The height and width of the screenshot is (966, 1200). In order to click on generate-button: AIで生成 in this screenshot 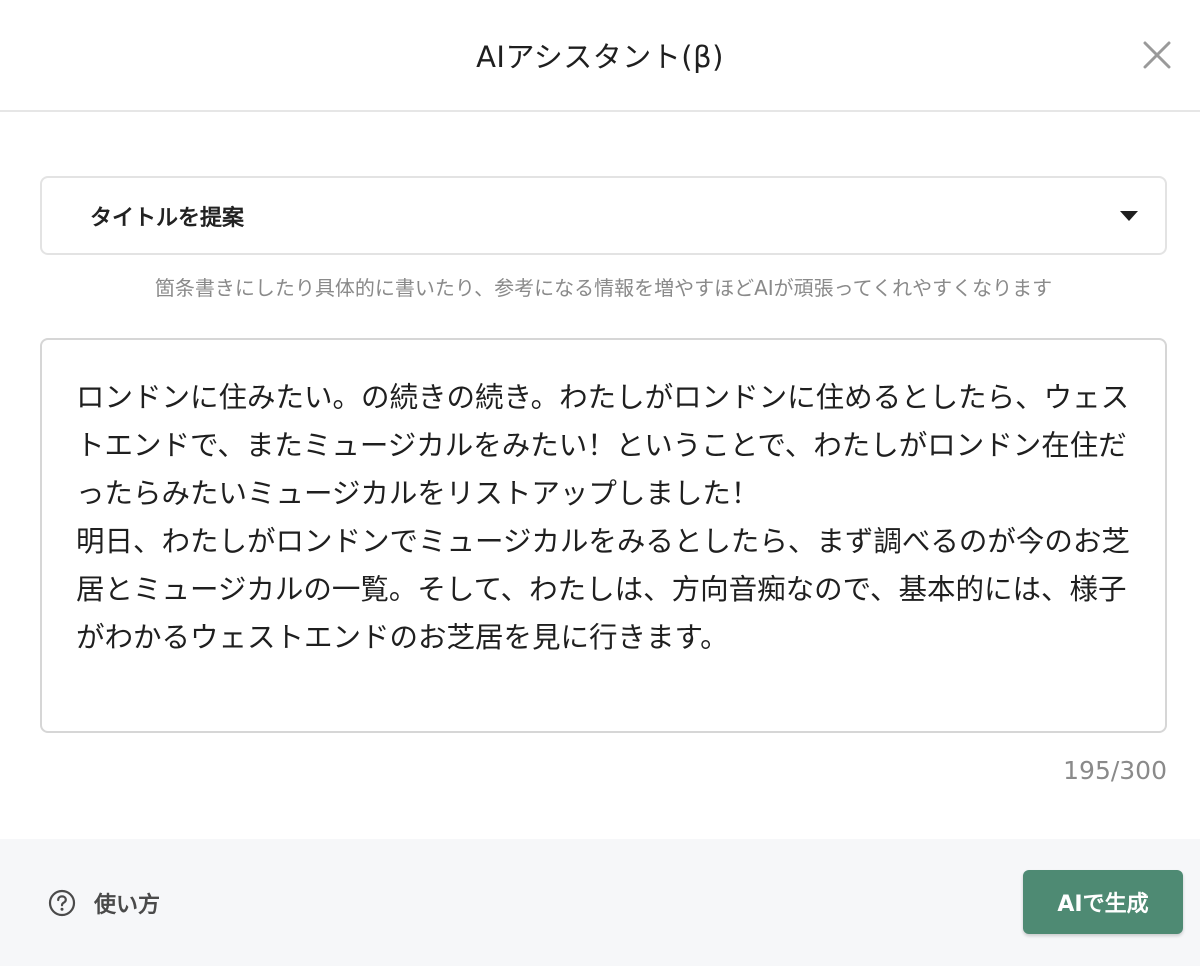, I will do `click(1103, 902)`.